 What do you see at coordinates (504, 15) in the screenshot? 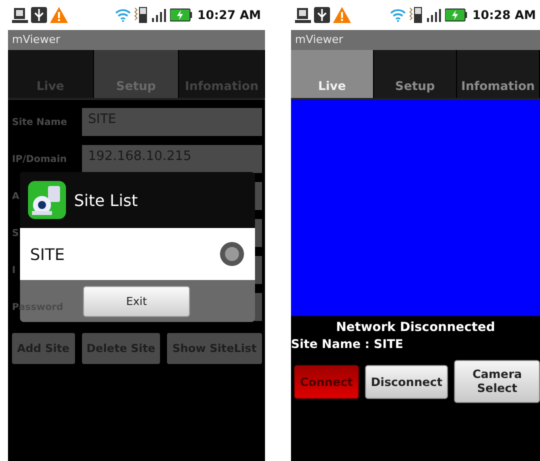
I see `clock: 10:28 AM` at bounding box center [504, 15].